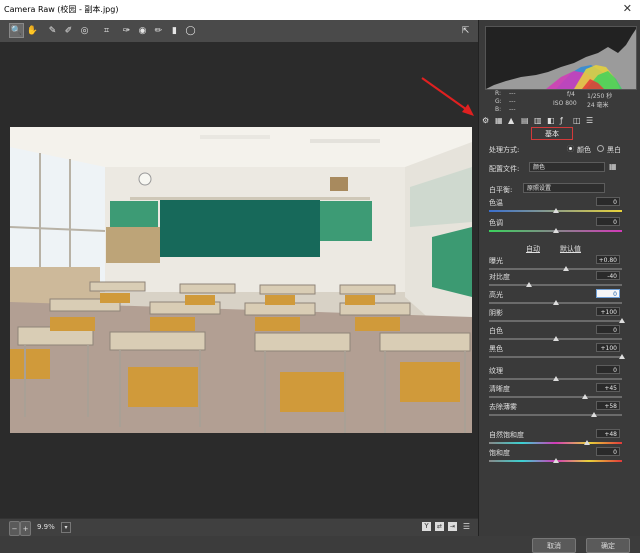 This screenshot has height=553, width=640. Describe the element at coordinates (239, 31) in the screenshot. I see `tool-bar: 🔍 ✋ ✎ ✐ ◎ ⌗ ✑ ◉ ✏ ▮ ◯ ⇱` at that location.